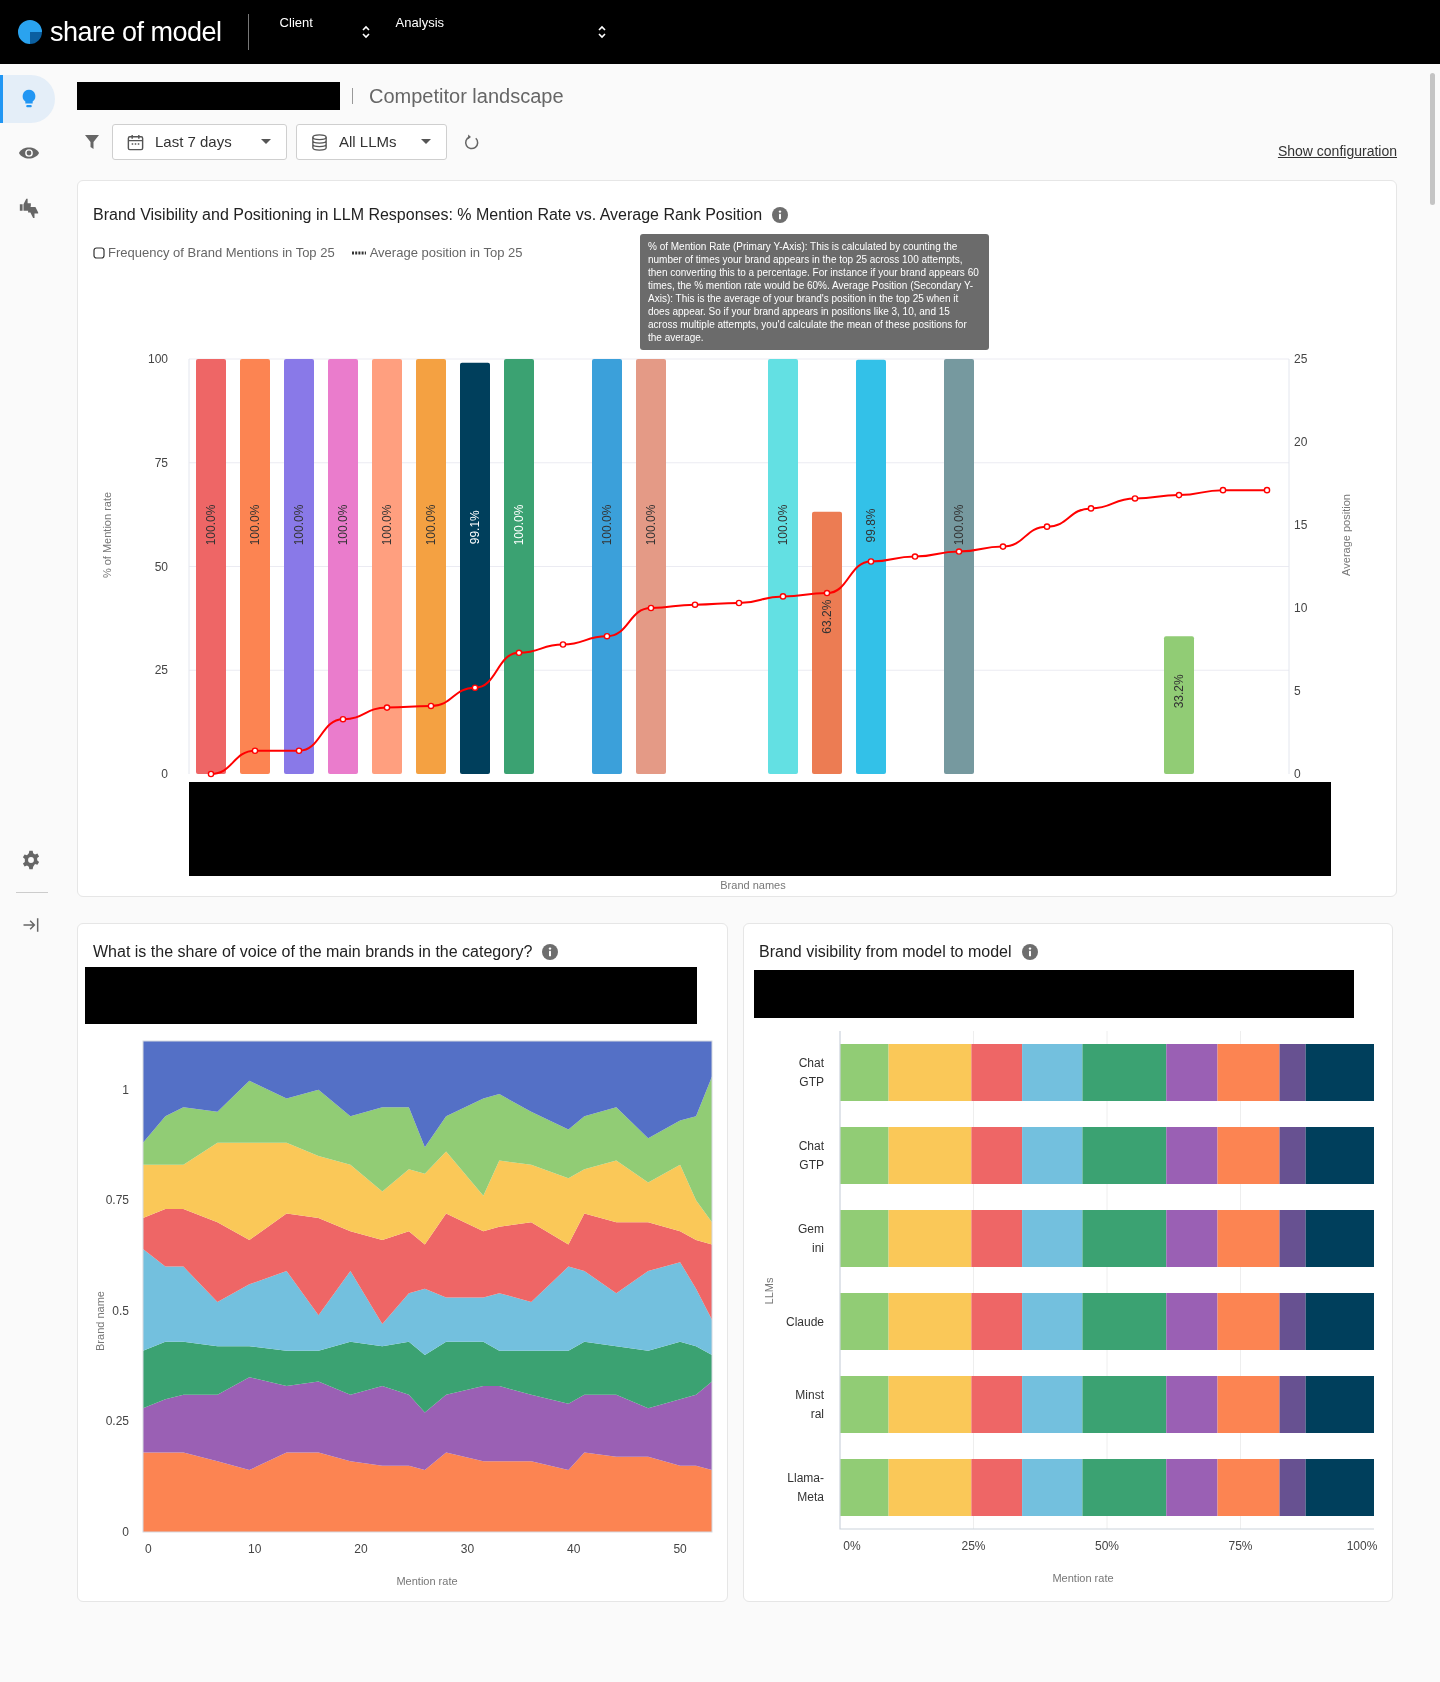 The width and height of the screenshot is (1440, 1682). Describe the element at coordinates (811, 1238) in the screenshot. I see `category-label: Gem ini` at that location.